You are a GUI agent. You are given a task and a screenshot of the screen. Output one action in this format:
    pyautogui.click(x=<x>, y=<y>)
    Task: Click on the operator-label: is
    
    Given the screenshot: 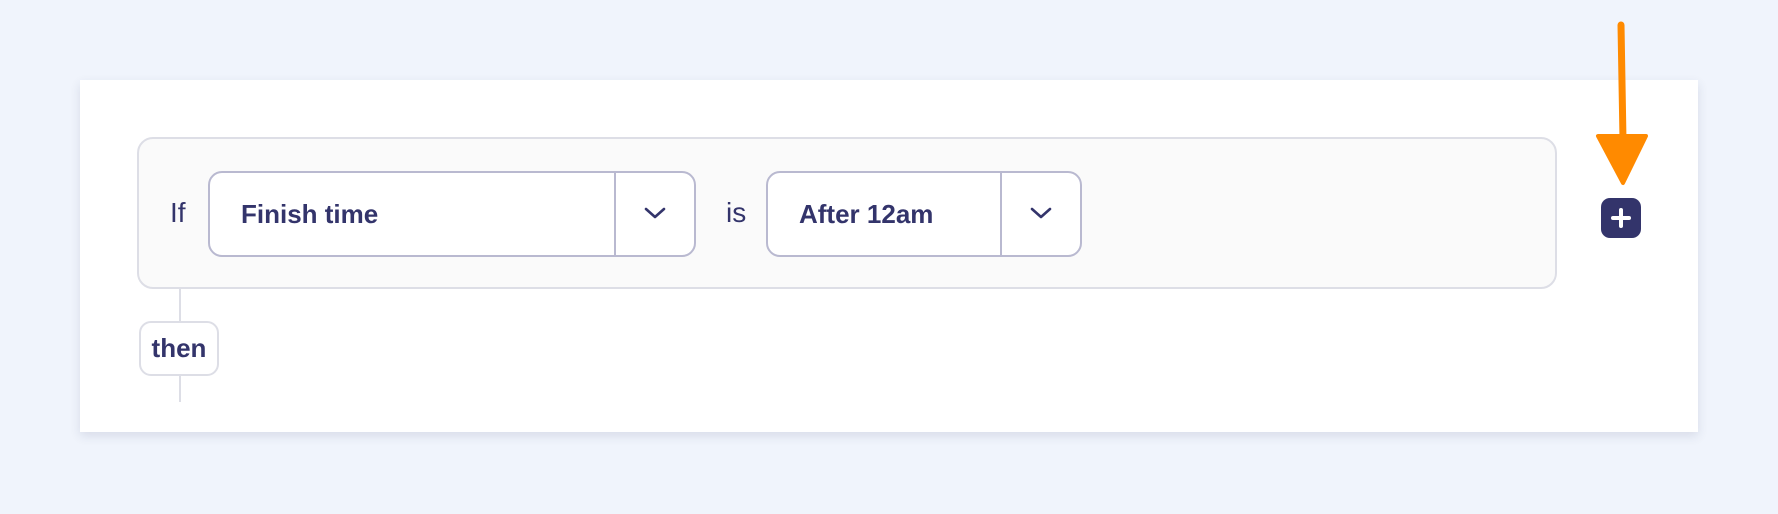 What is the action you would take?
    pyautogui.click(x=736, y=212)
    